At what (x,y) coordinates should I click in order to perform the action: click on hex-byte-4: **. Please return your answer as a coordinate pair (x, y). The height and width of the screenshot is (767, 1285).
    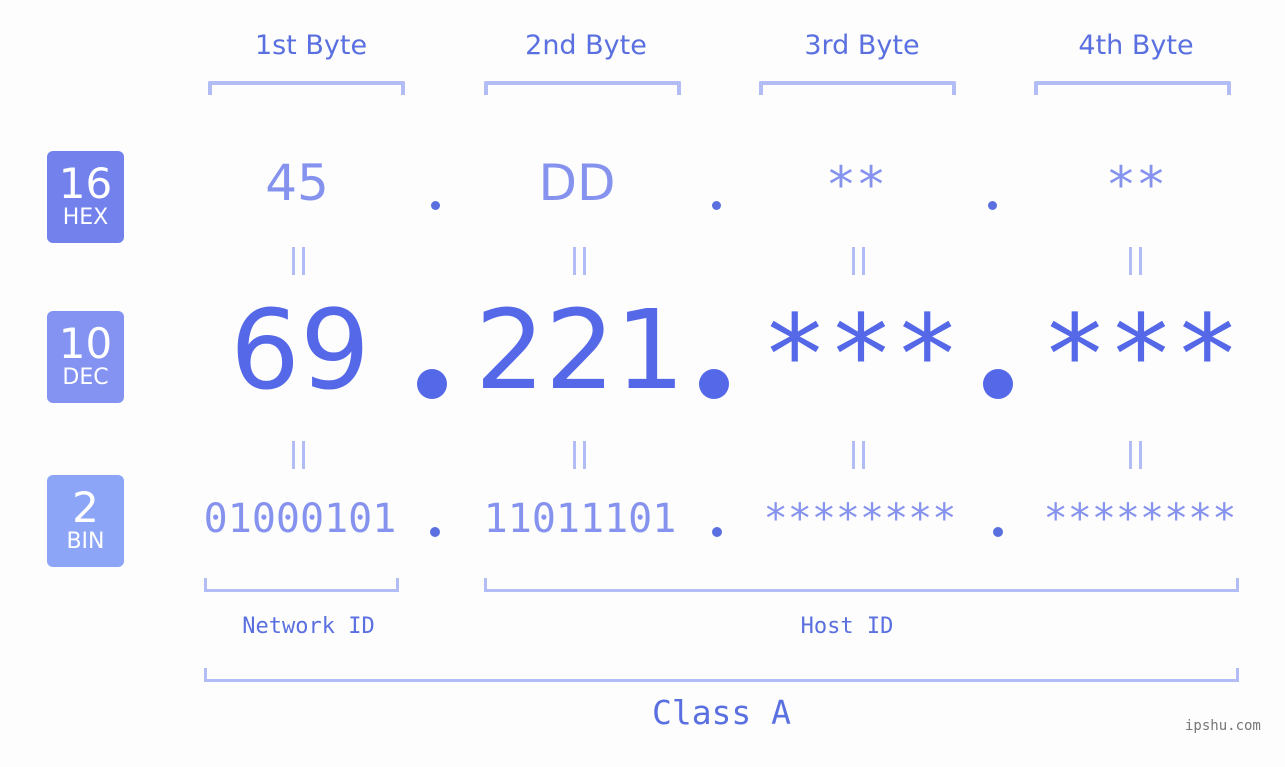
    Looking at the image, I should click on (1136, 185).